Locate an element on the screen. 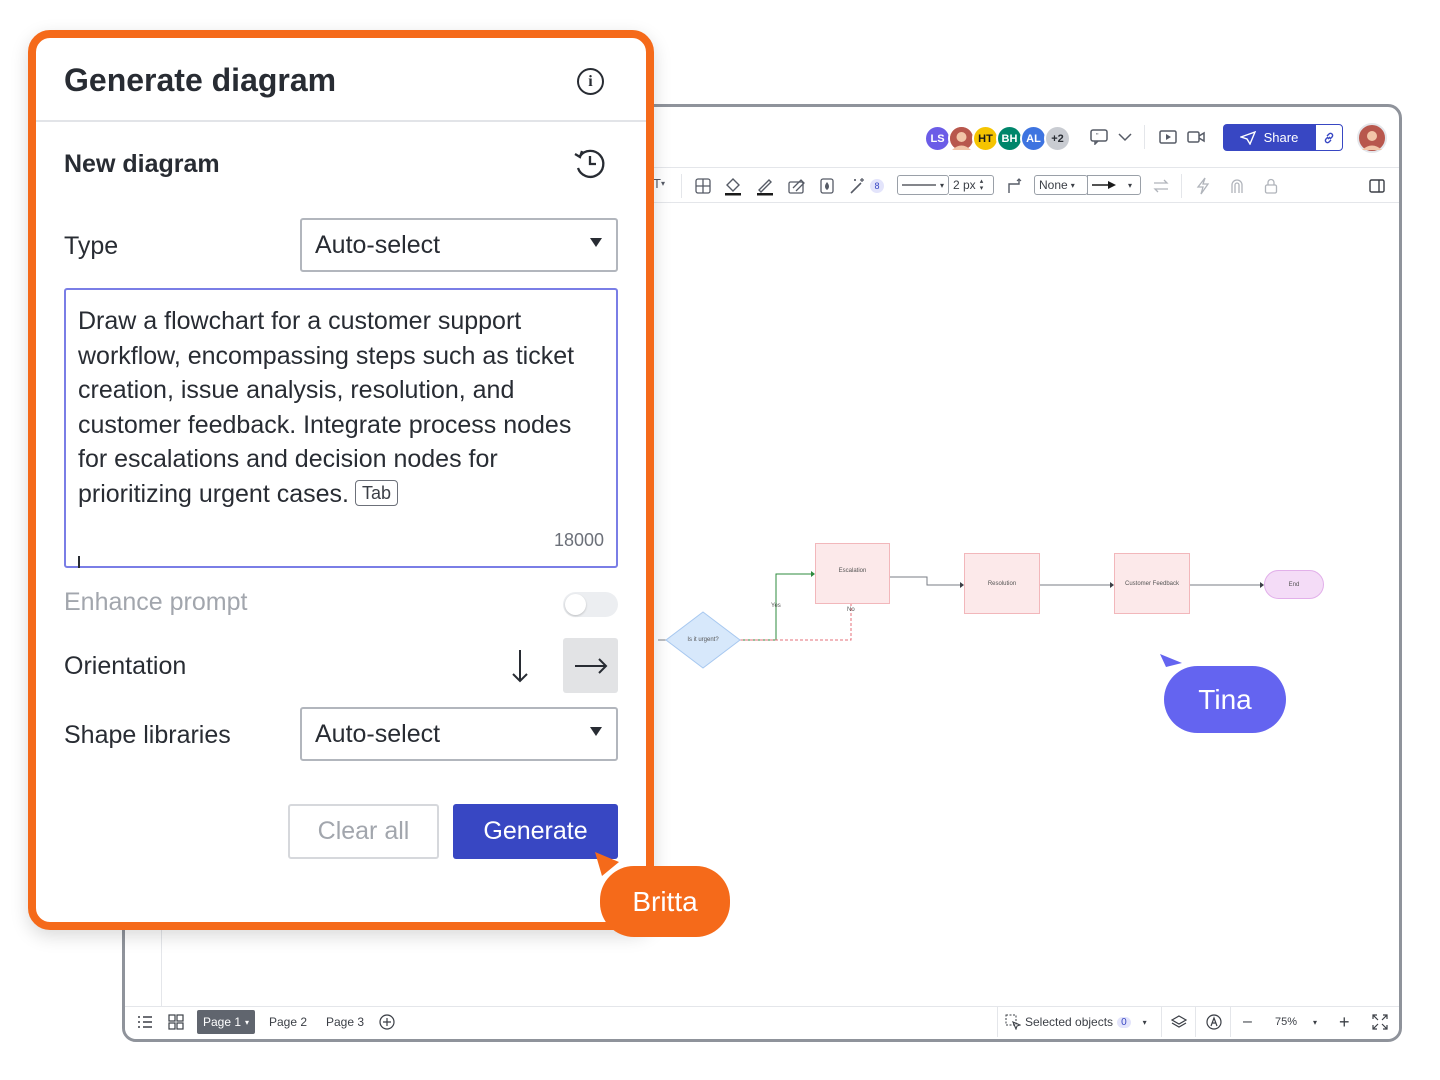  resolution-node: Resolution is located at coordinates (1002, 583).